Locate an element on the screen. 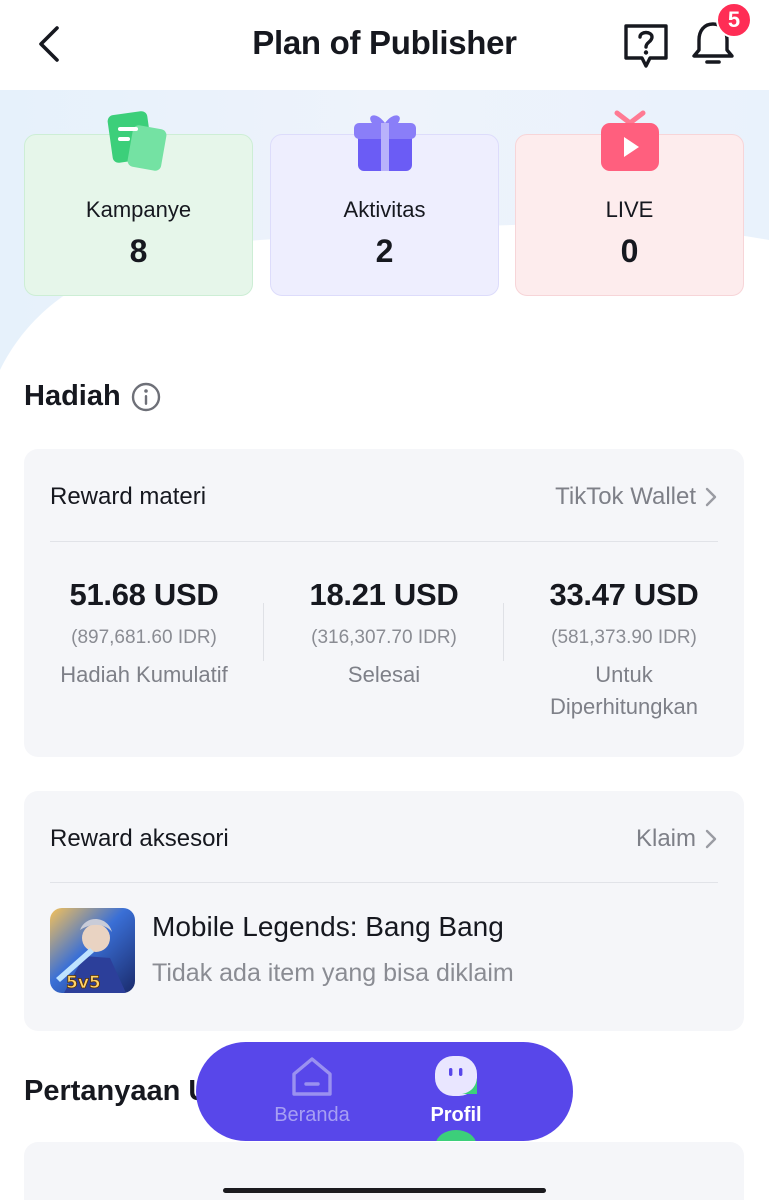  active-tab-indicator is located at coordinates (456, 1135).